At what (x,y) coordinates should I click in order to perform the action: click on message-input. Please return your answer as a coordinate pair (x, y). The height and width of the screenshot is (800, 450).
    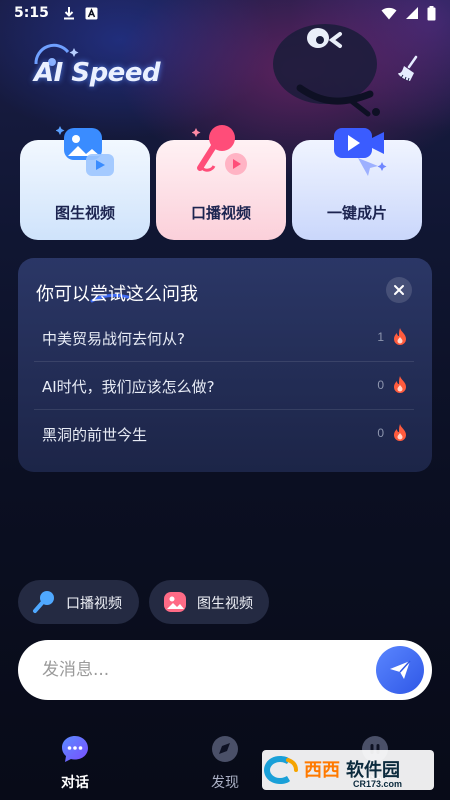
    Looking at the image, I should click on (202, 670).